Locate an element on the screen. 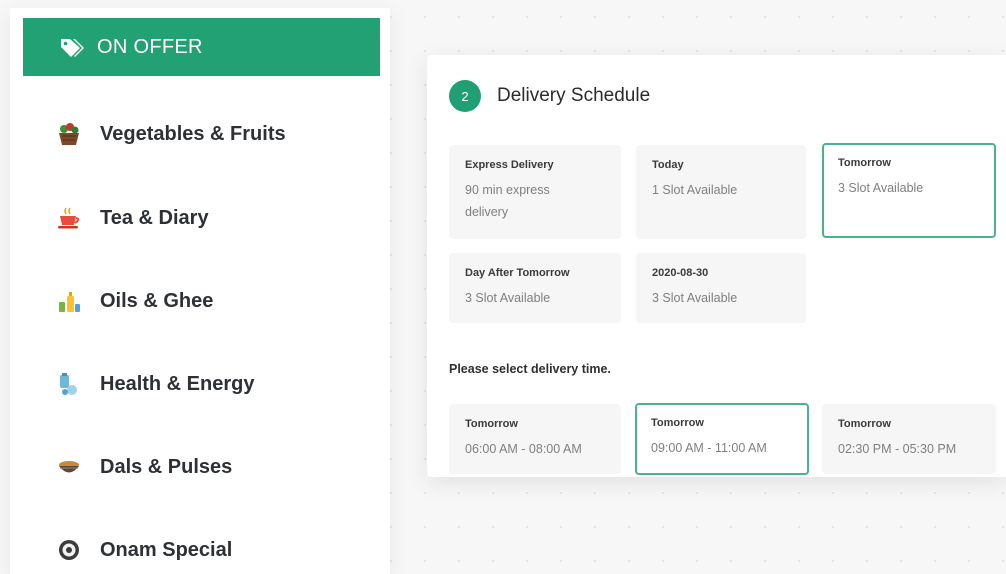  day-option-tomorrow: Tomorrow 3 Slot Available is located at coordinates (909, 190).